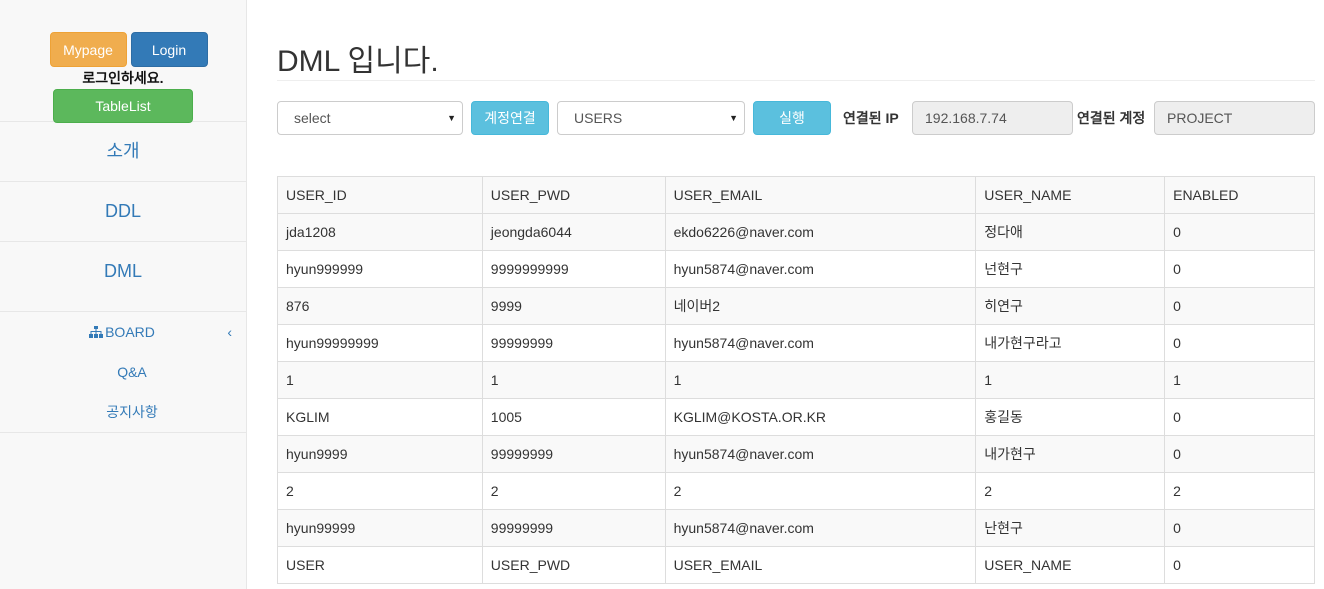 This screenshot has width=1324, height=589. I want to click on ip-field: 192.168.7.74, so click(992, 118).